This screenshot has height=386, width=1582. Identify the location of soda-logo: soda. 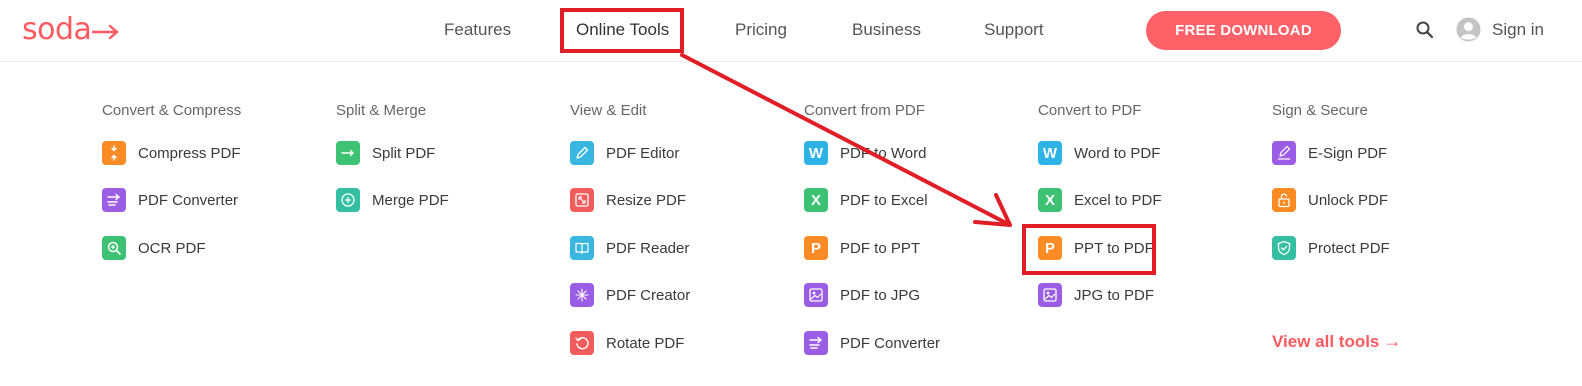
(71, 30).